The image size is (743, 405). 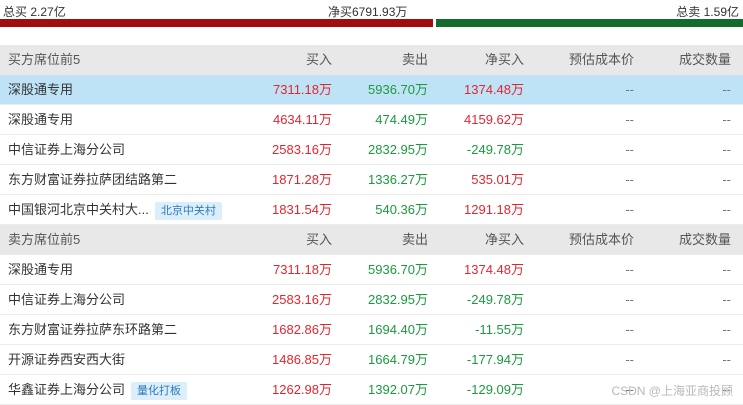 I want to click on buy-sell-summary: 总买 2.27亿 净买6791.93万 总卖 1.59亿, so click(x=371, y=15).